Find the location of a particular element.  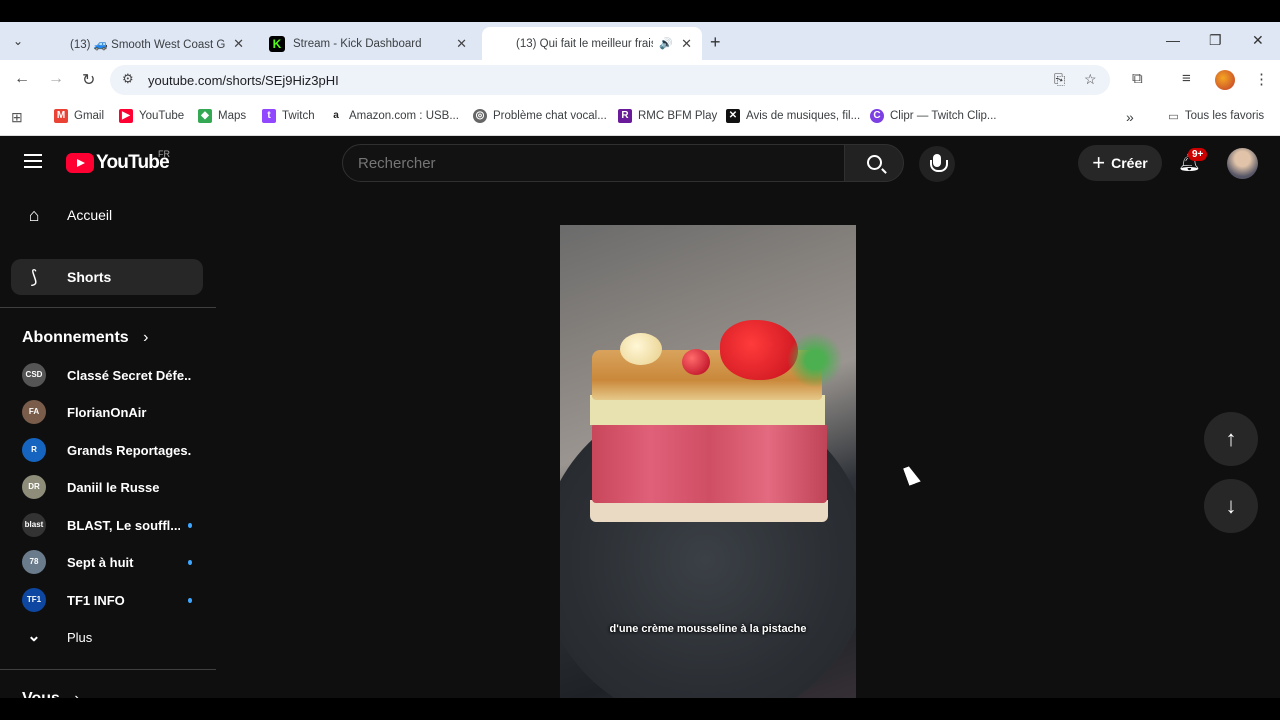

clipr-icon: C is located at coordinates (877, 116).